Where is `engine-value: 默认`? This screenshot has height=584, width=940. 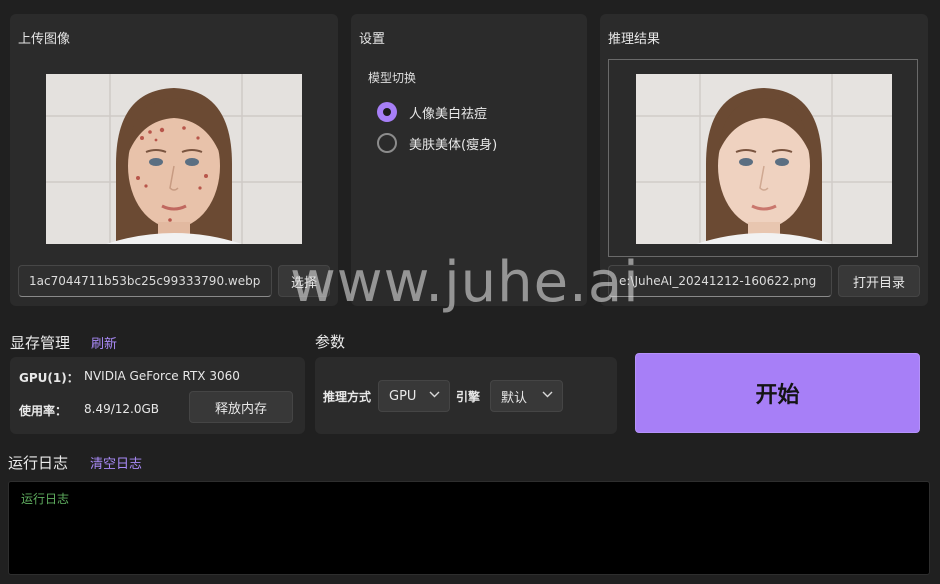 engine-value: 默认 is located at coordinates (514, 398).